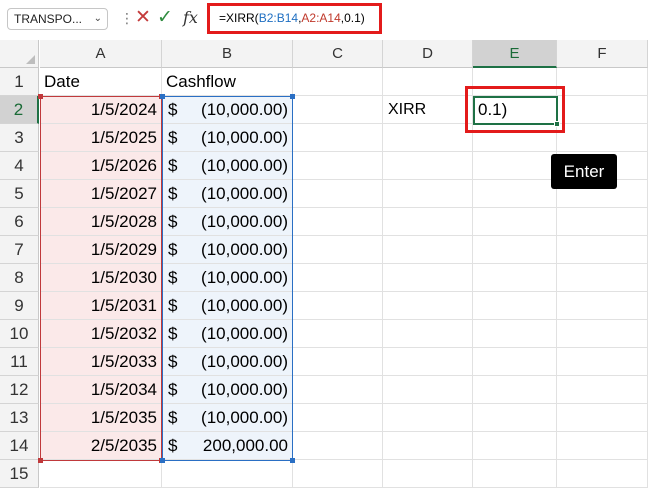  I want to click on row-header-2: 2, so click(19, 110).